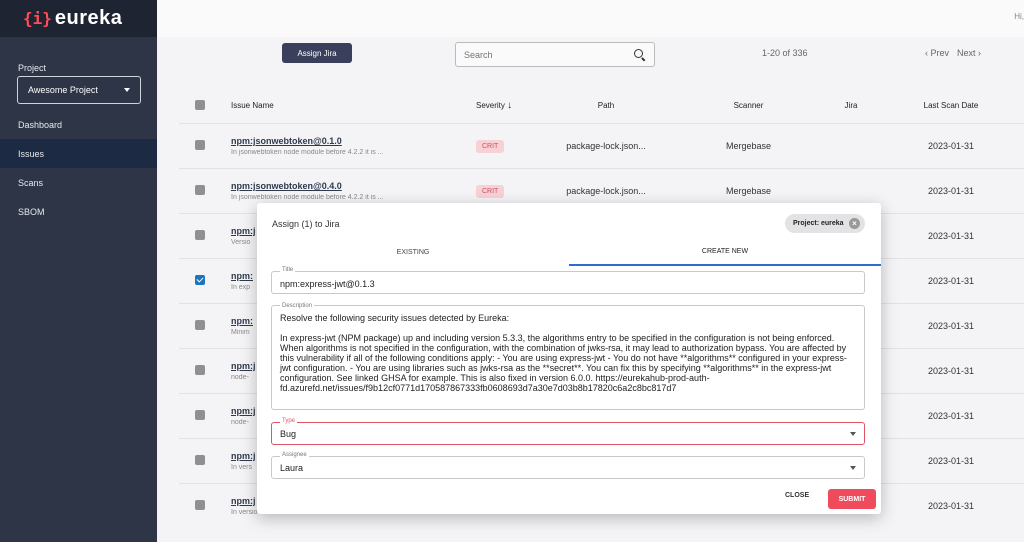 The image size is (1024, 542). I want to click on dialog-title: Assign (1) to Jira, so click(306, 224).